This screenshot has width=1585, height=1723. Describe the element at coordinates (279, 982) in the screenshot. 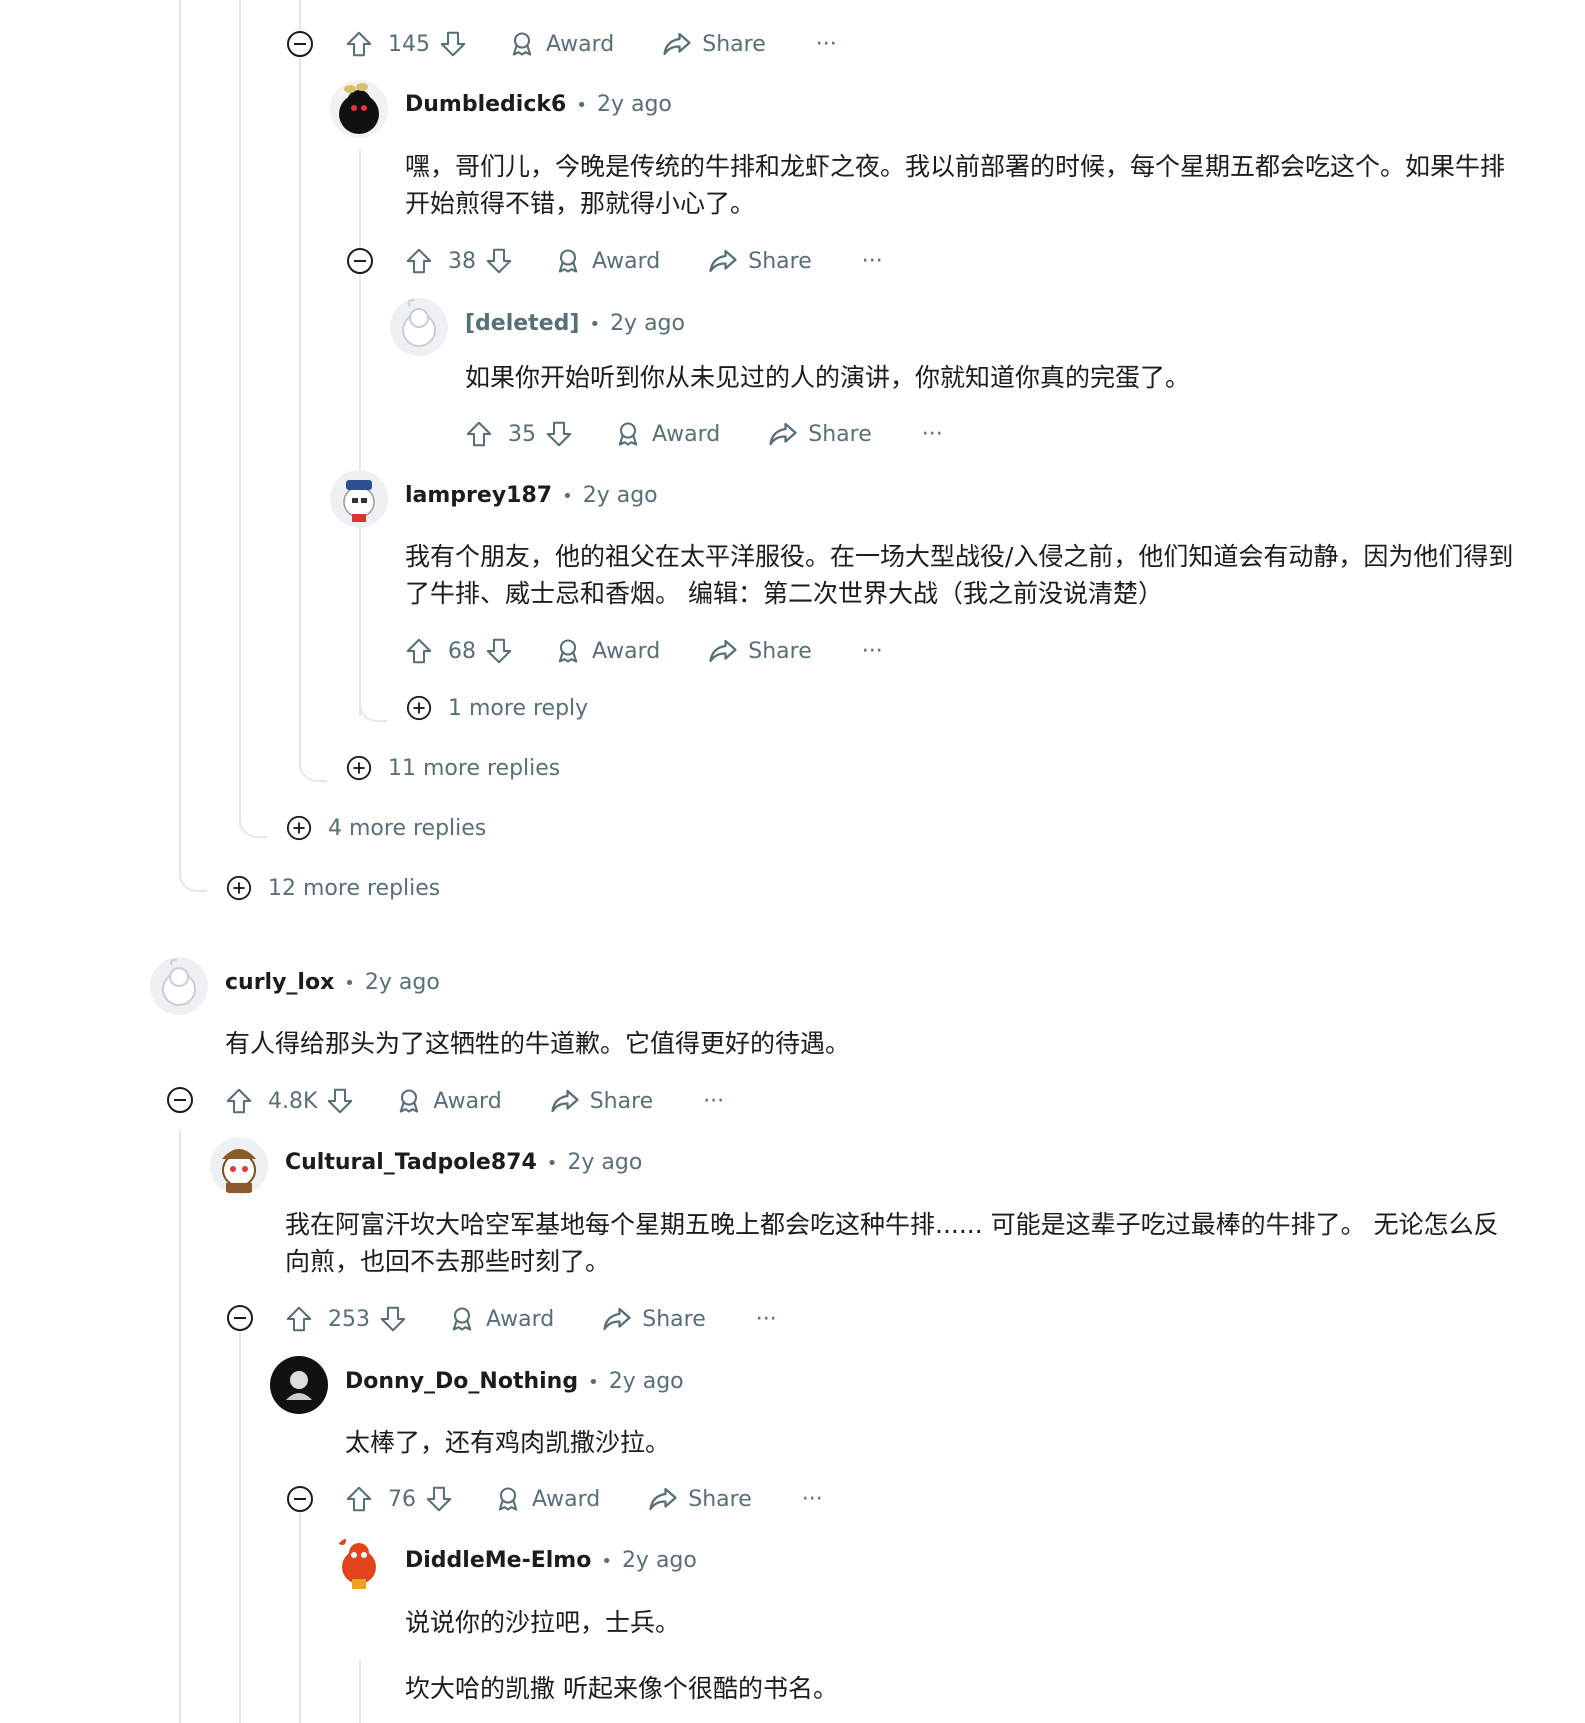

I see `author-link: curly_lox` at that location.